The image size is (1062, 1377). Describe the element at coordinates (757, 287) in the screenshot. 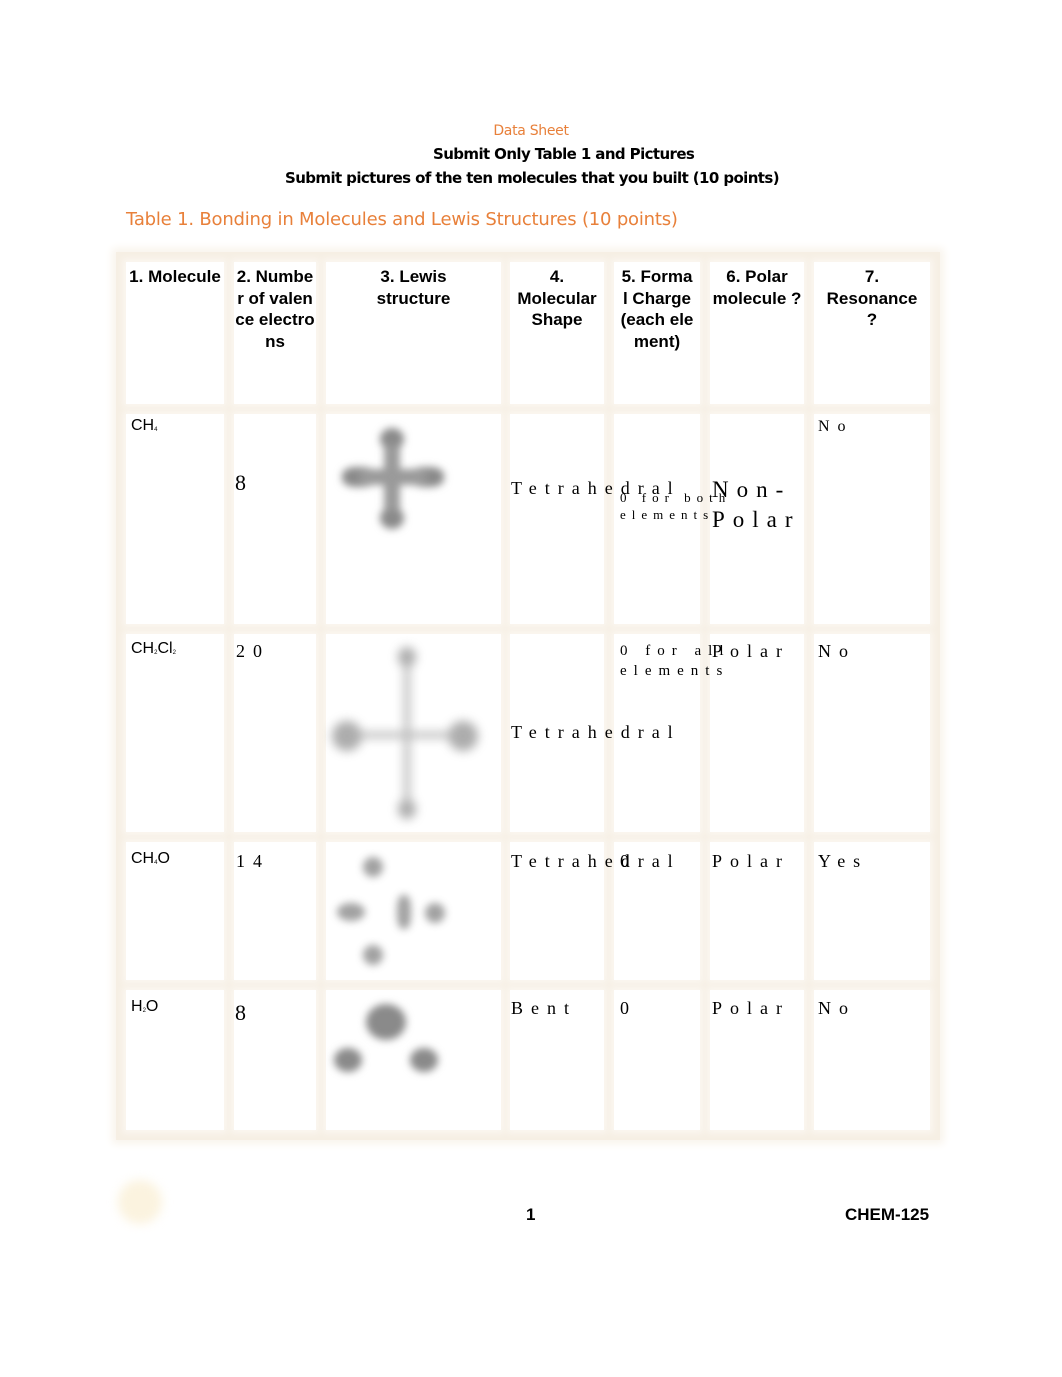

I see `header-label: 6. Polar molecule ?` at that location.